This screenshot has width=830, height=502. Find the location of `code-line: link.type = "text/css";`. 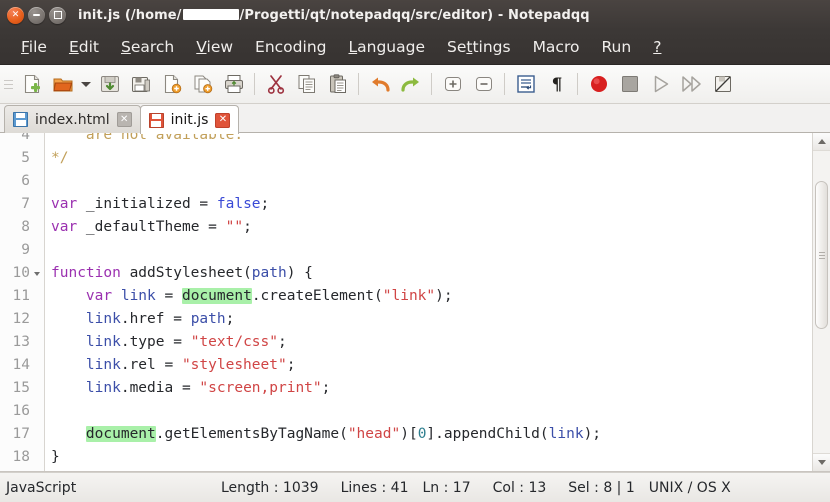

code-line: link.type = "text/css"; is located at coordinates (169, 342).